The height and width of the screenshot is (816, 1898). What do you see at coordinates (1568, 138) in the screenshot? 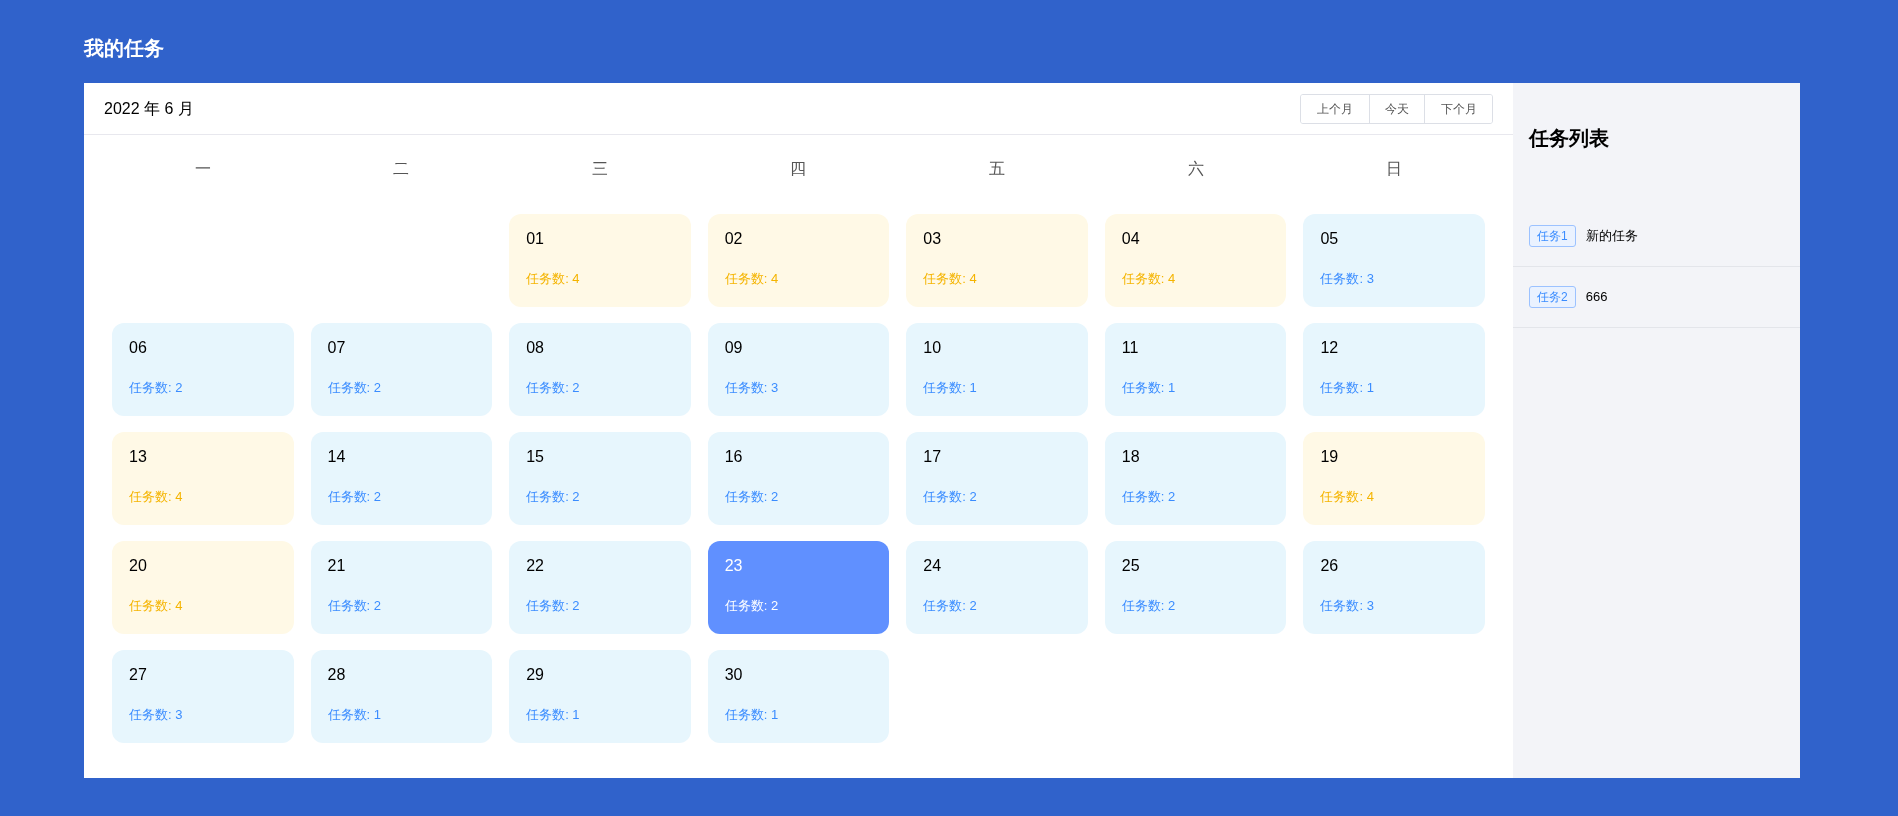
I see `task-list-title: 任务列表` at bounding box center [1568, 138].